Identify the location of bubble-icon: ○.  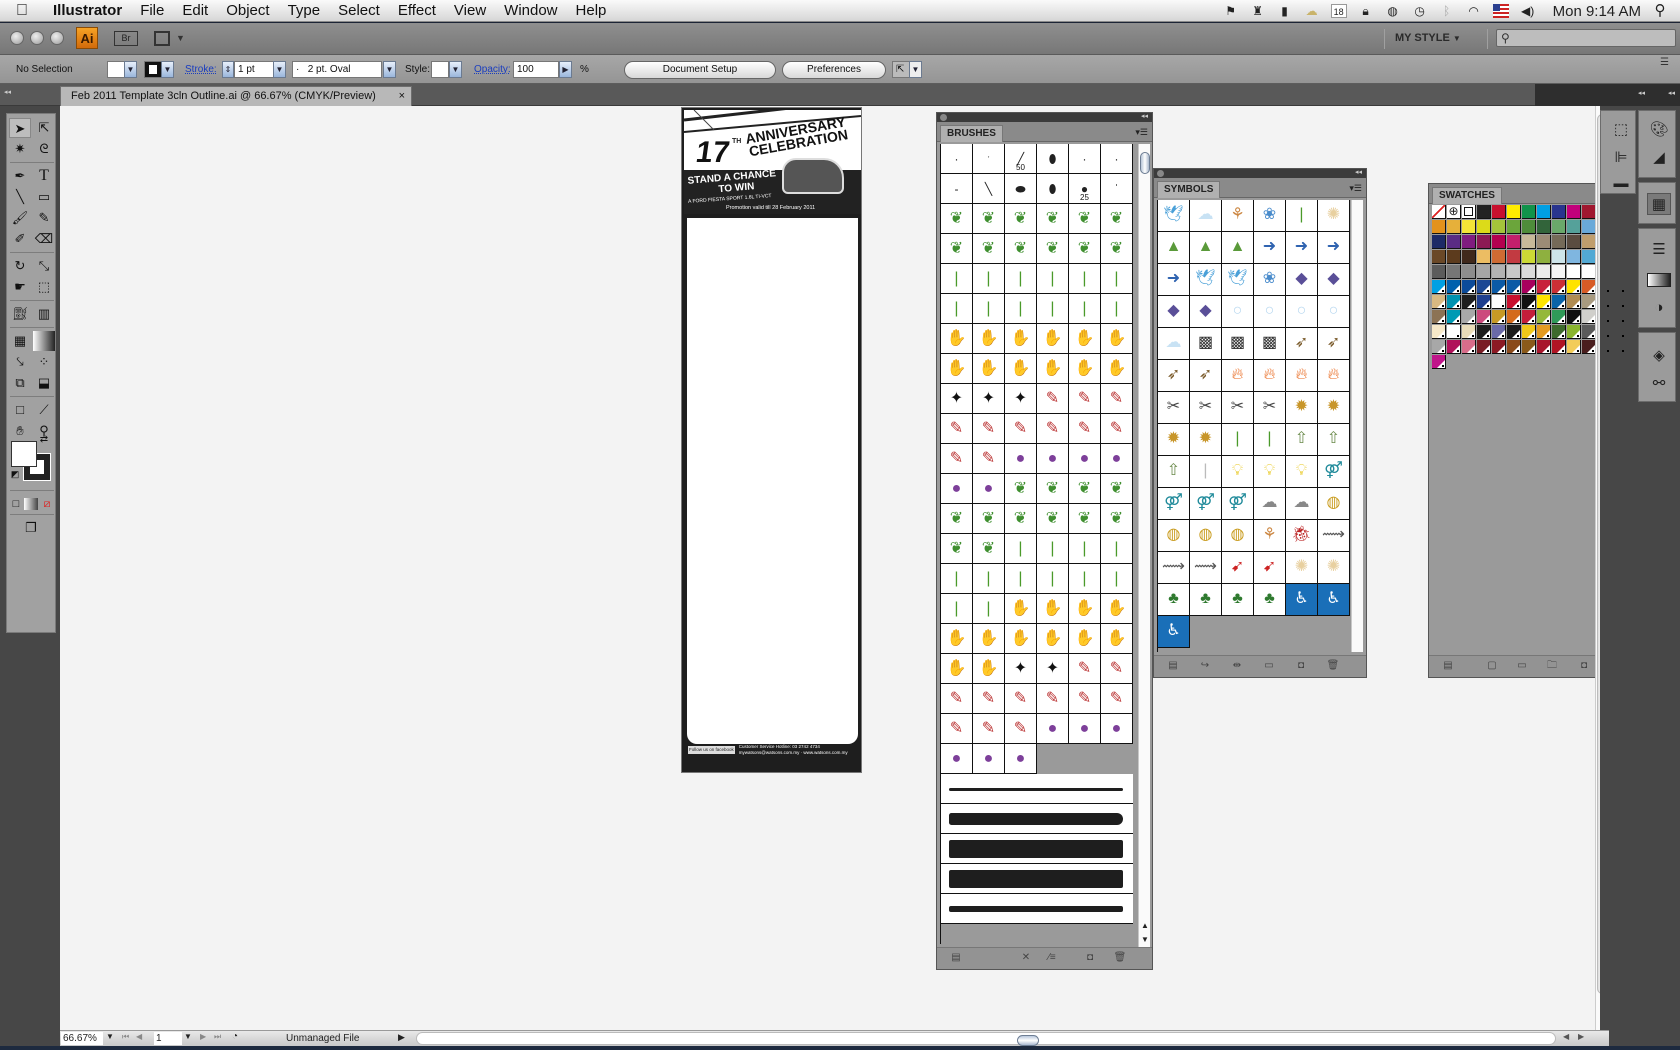
(1238, 312).